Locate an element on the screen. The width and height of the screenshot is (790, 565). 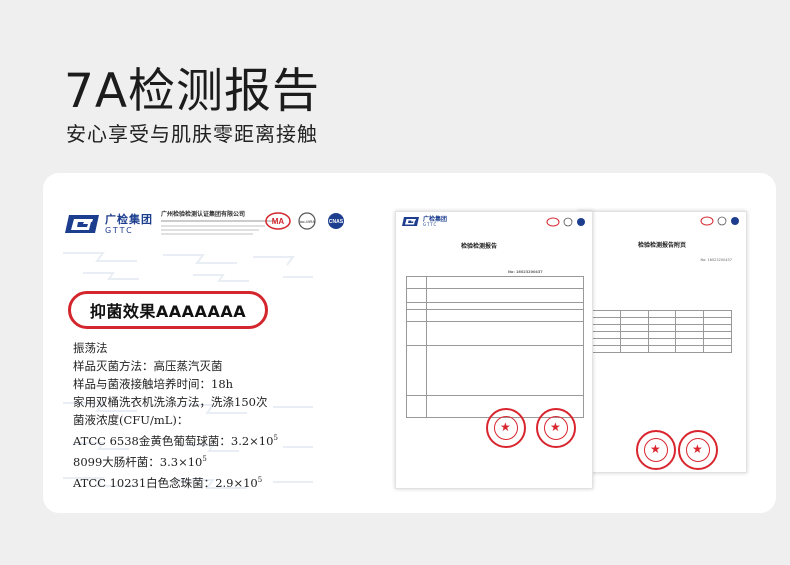
detail-line: 样品与菌液接触培养时间：18h is located at coordinates (153, 384).